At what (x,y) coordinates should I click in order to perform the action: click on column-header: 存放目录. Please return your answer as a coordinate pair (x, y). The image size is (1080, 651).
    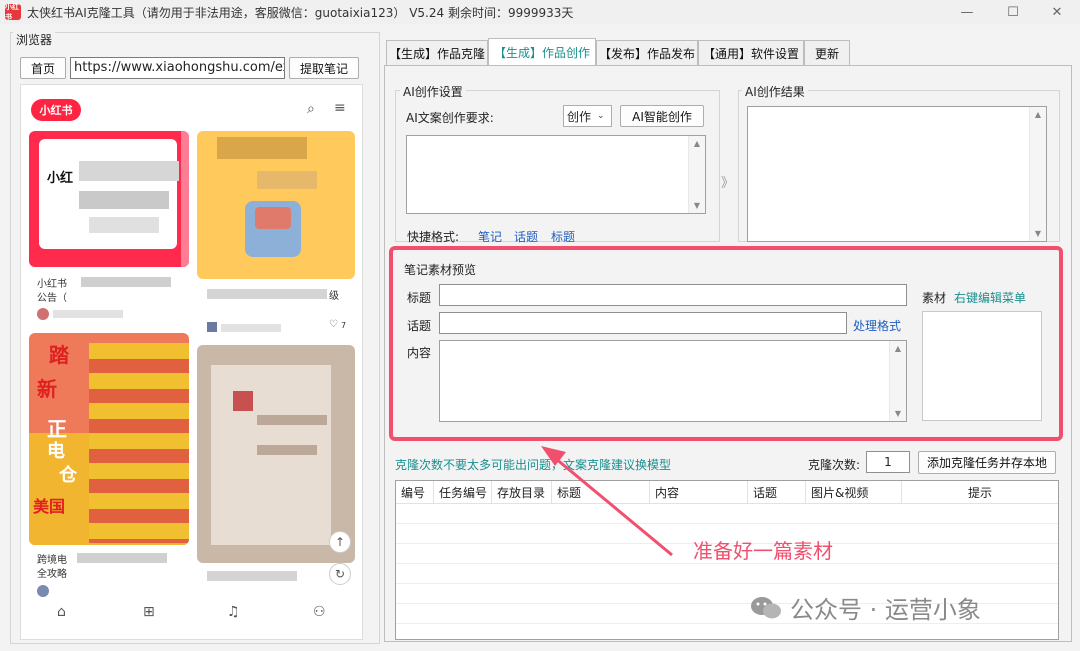
    Looking at the image, I should click on (522, 492).